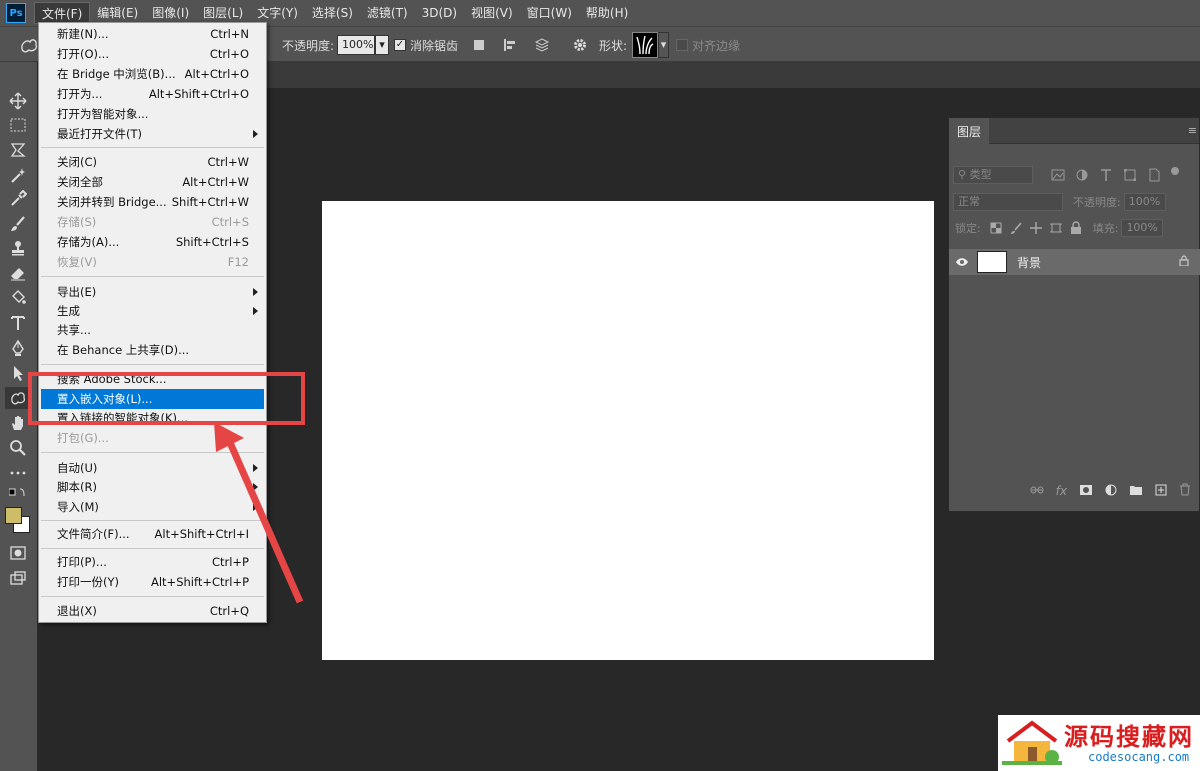 The height and width of the screenshot is (771, 1200). I want to click on menu-image: 图像(I), so click(170, 13).